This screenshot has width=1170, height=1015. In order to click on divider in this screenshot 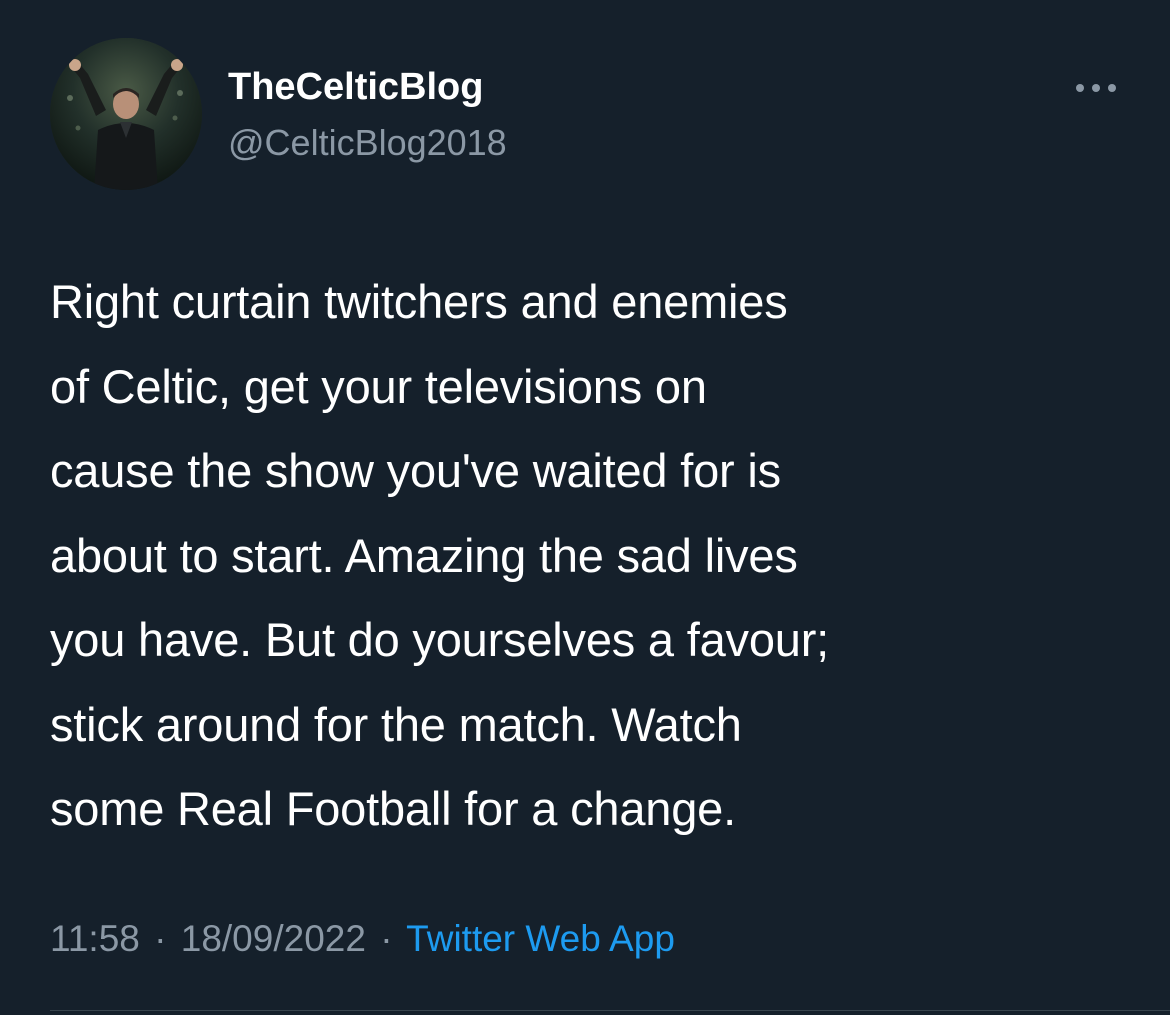, I will do `click(610, 1010)`.